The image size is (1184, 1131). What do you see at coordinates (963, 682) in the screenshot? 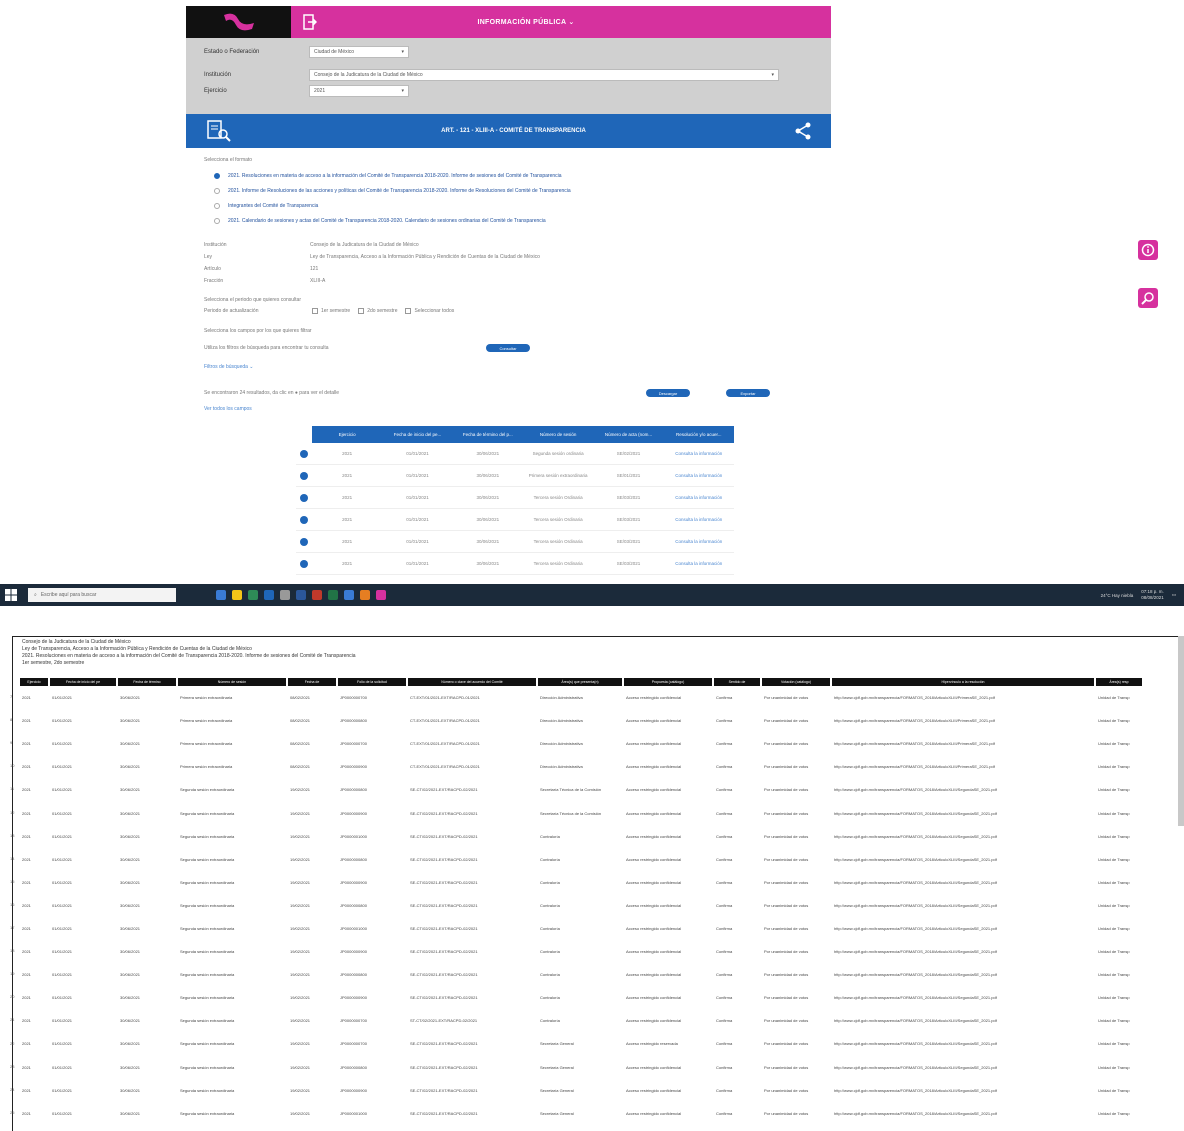
I see `sheet-column-header: Hipervínculo a la resolución` at bounding box center [963, 682].